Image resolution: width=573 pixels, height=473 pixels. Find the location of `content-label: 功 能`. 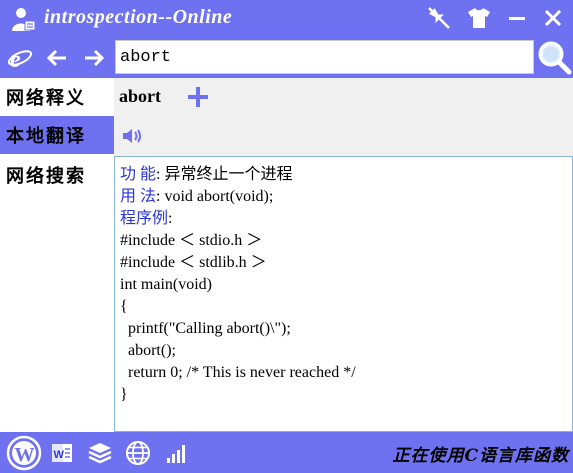

content-label: 功 能 is located at coordinates (138, 174).